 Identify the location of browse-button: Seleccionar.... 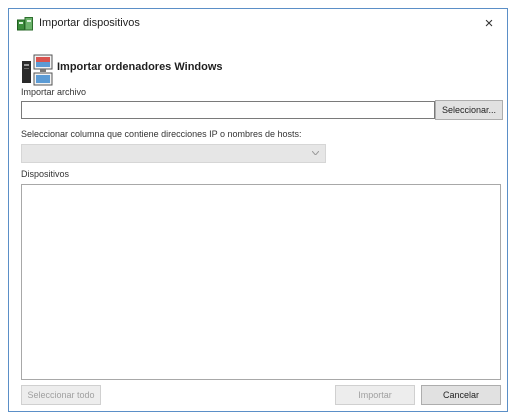
(469, 110).